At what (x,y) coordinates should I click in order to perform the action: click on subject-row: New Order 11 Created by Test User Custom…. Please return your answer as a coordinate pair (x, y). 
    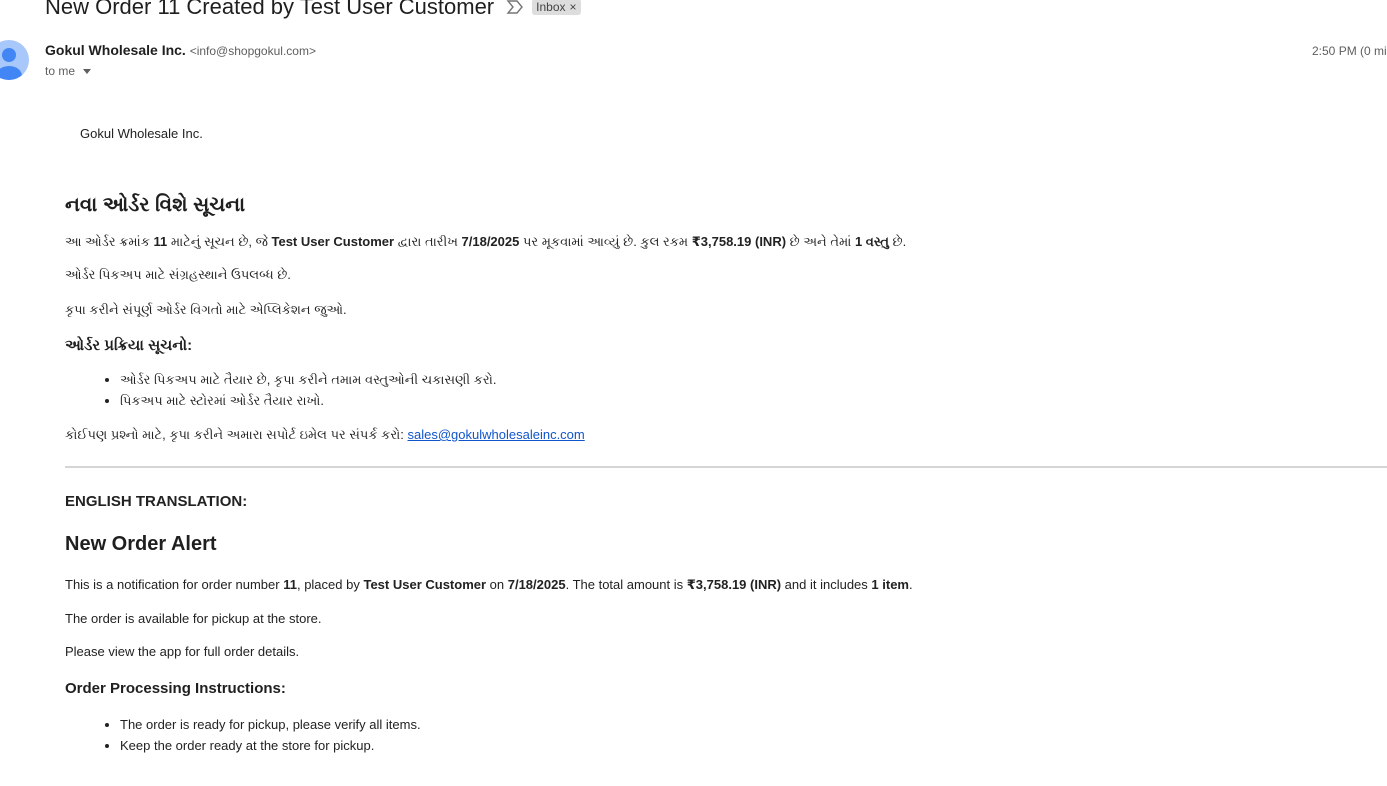
    Looking at the image, I should click on (313, 11).